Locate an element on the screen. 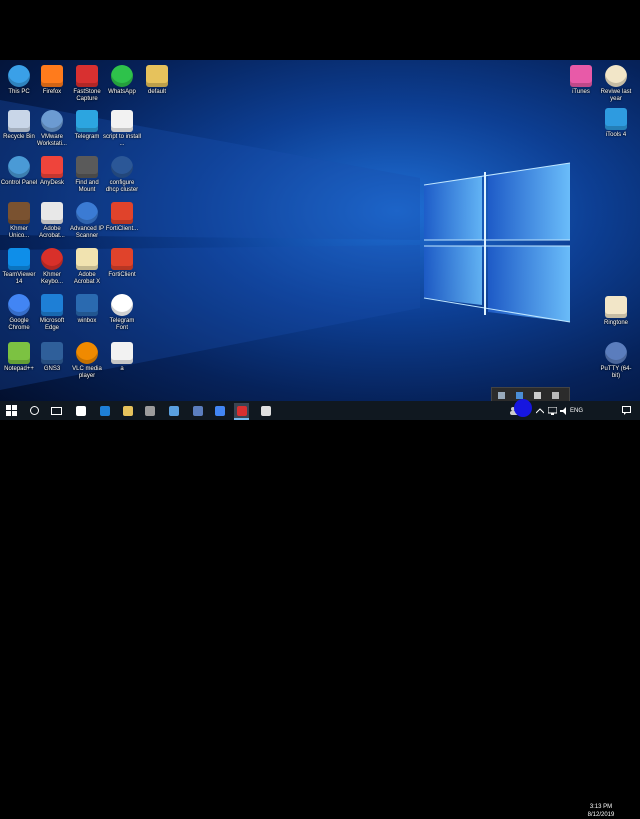  document-icon is located at coordinates (616, 76).